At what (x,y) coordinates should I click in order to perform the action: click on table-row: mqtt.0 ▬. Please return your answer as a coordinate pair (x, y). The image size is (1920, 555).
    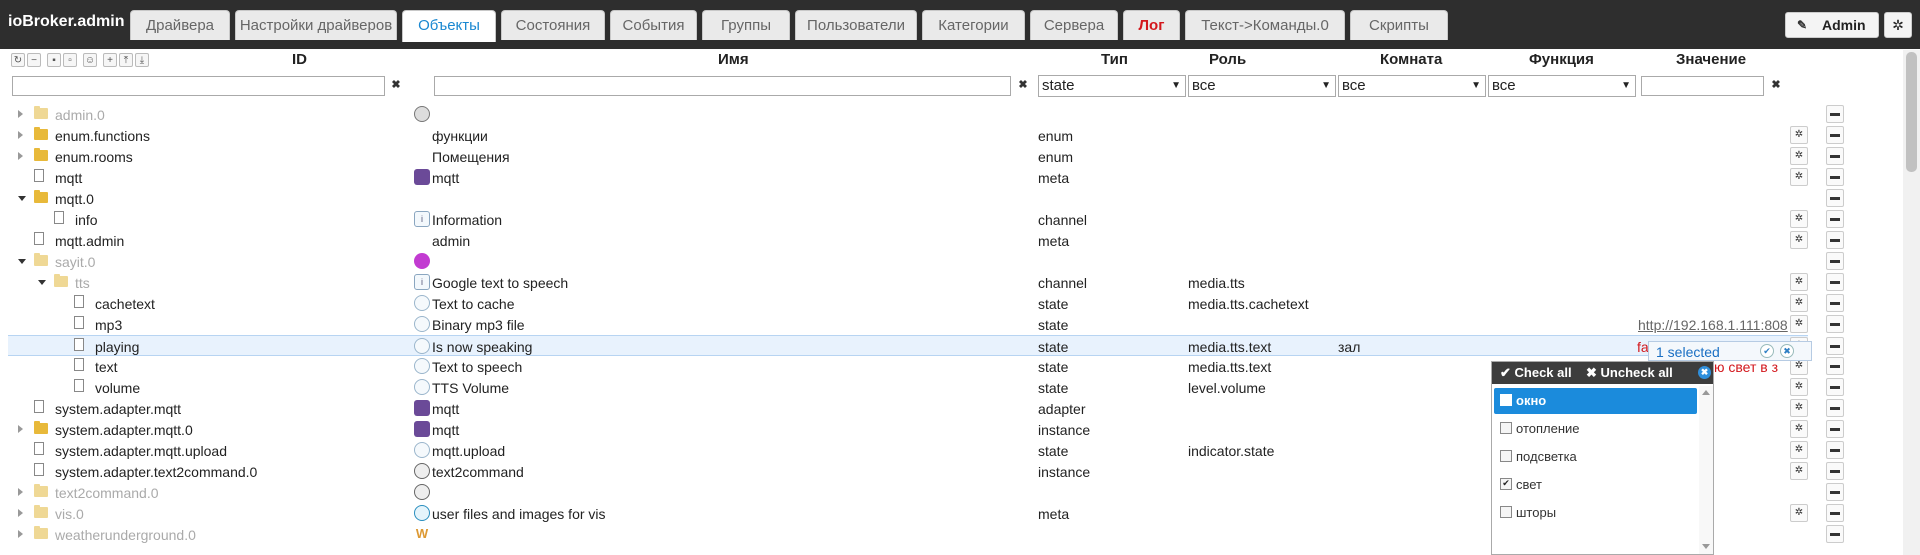
    Looking at the image, I should click on (926, 198).